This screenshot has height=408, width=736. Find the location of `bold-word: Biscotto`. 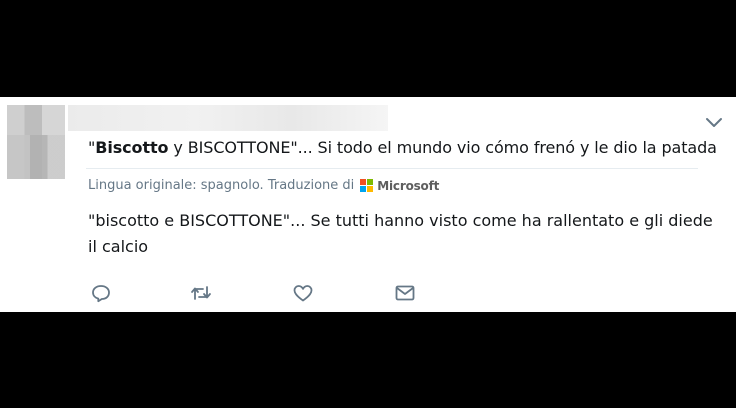

bold-word: Biscotto is located at coordinates (132, 147).